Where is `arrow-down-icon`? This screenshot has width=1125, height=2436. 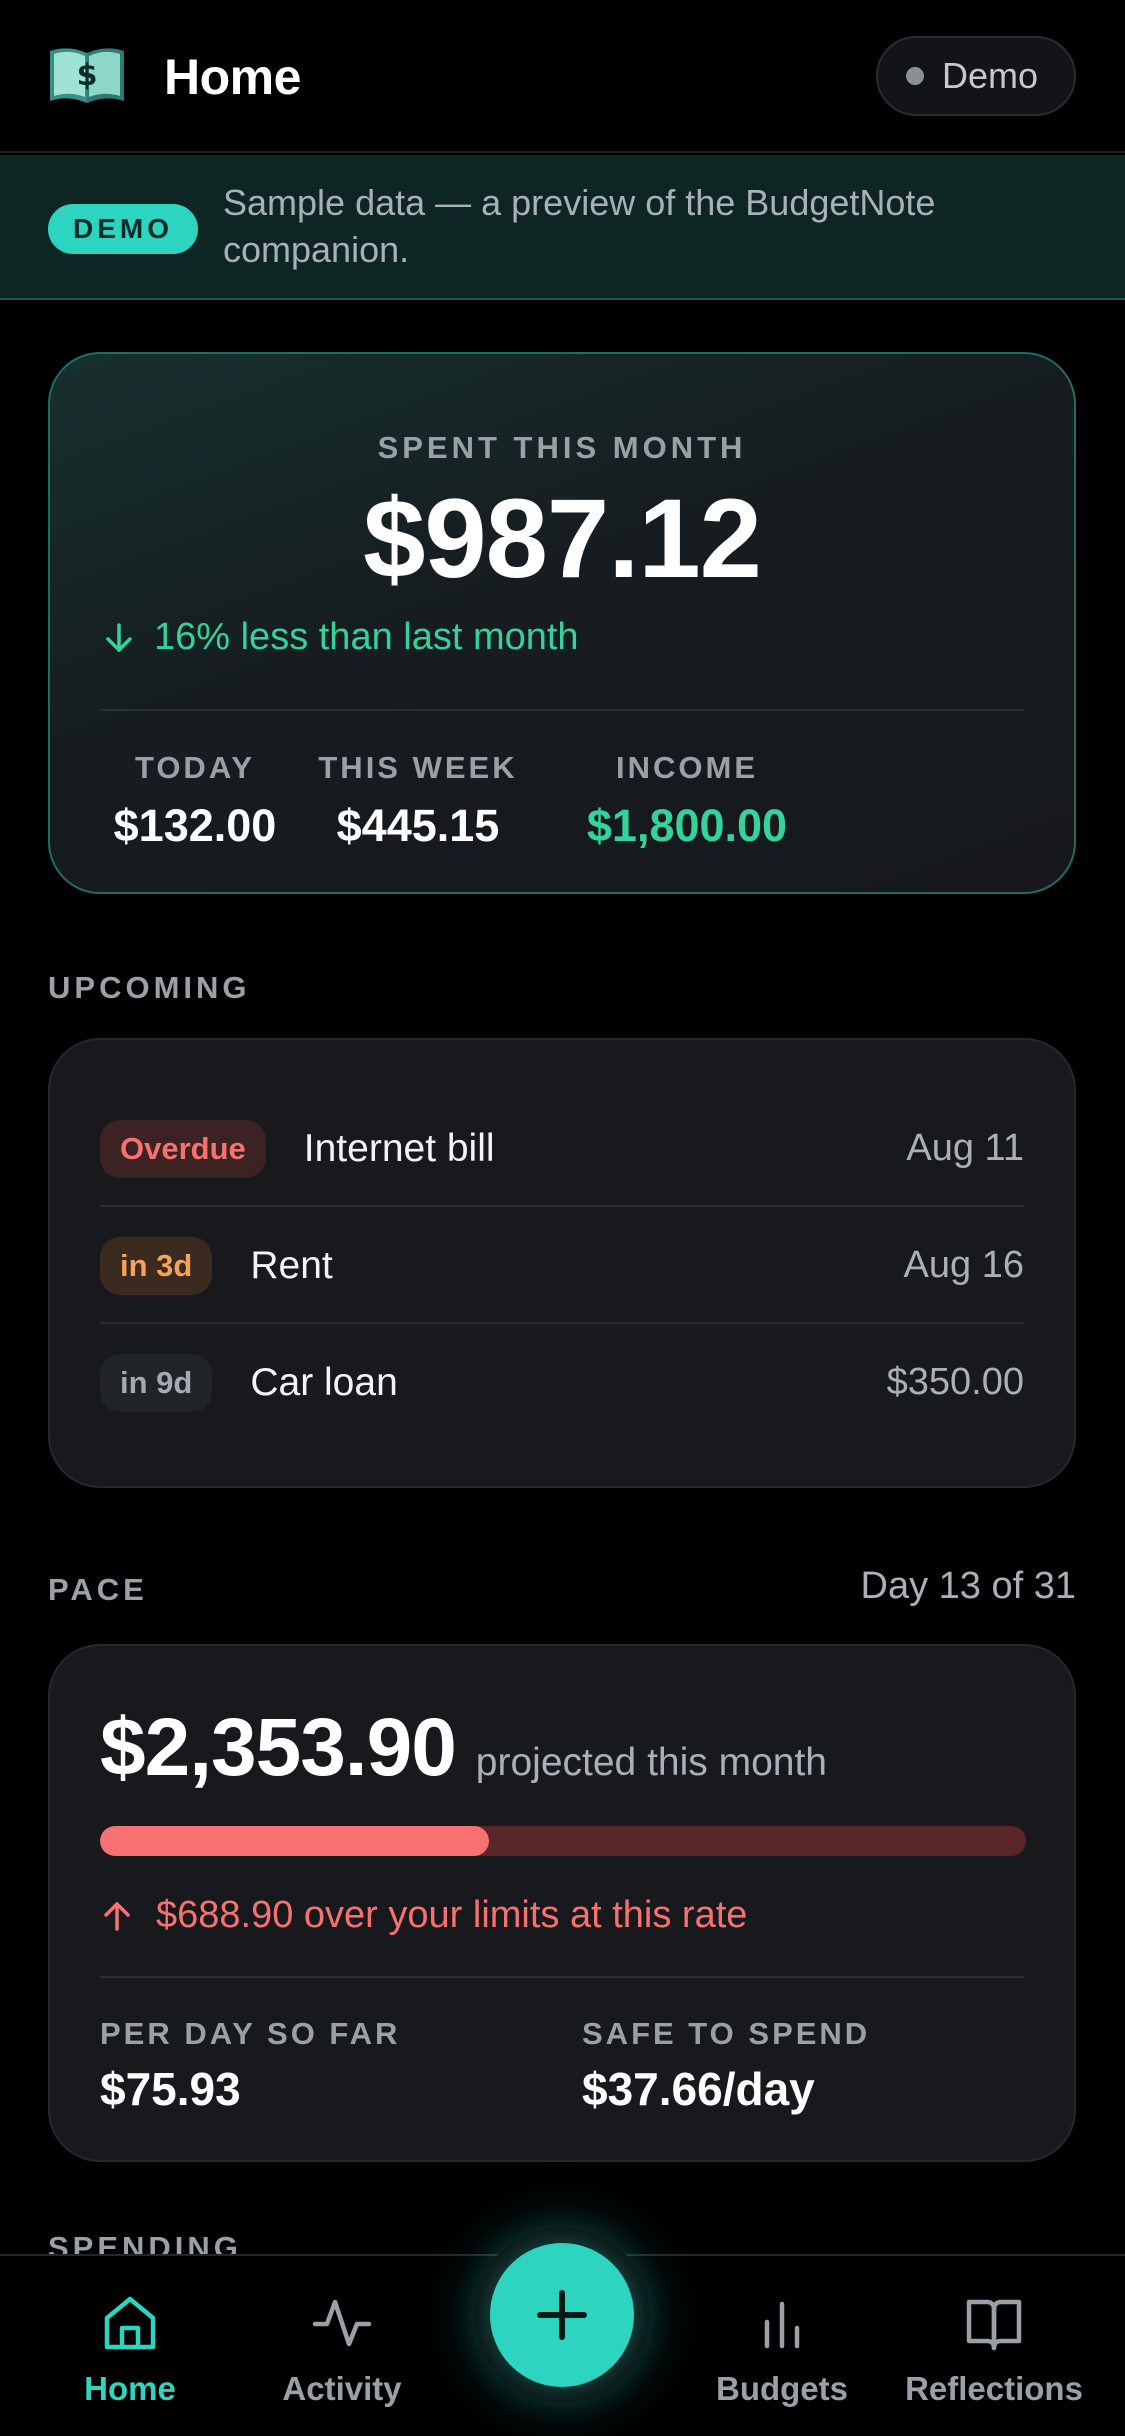
arrow-down-icon is located at coordinates (119, 637).